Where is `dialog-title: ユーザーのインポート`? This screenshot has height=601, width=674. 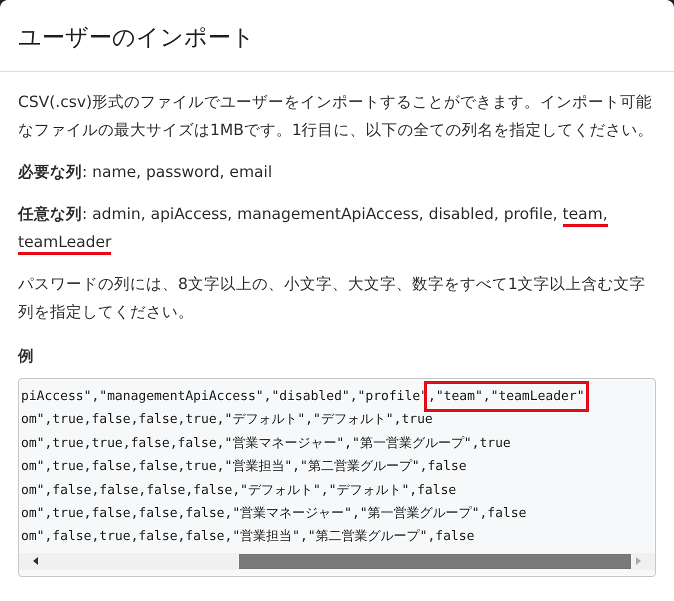
dialog-title: ユーザーのインポート is located at coordinates (137, 38).